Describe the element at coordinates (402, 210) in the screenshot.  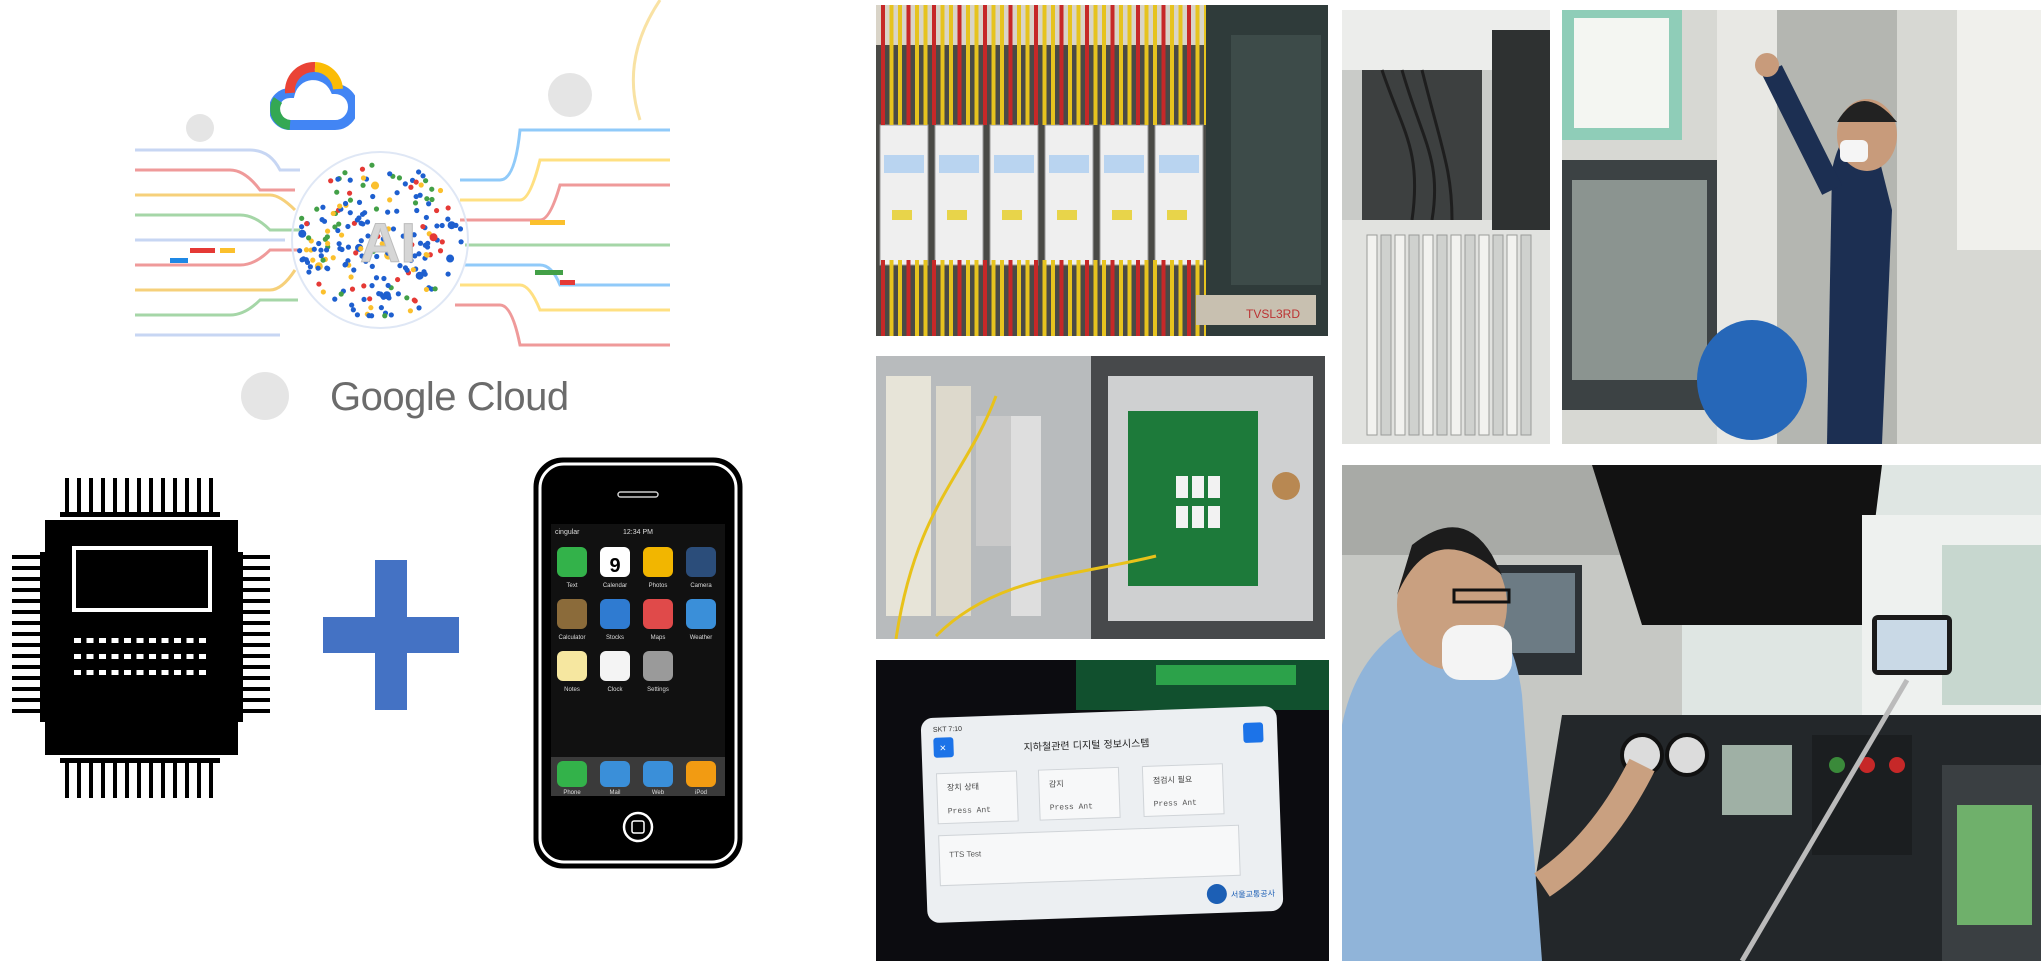
I see `ai-brain-icon: AI` at that location.